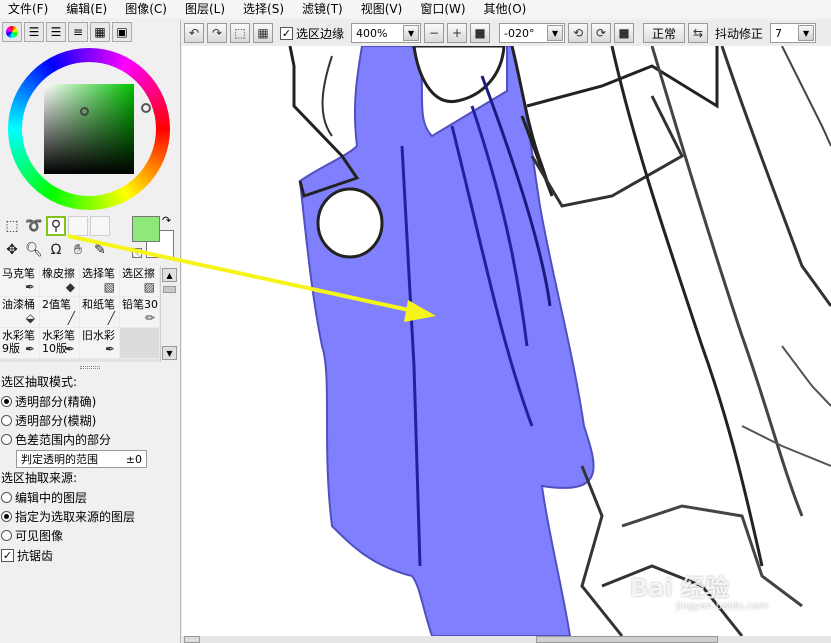 The image size is (831, 643). What do you see at coordinates (263, 9) in the screenshot?
I see `menu-select: 选择(S)` at bounding box center [263, 9].